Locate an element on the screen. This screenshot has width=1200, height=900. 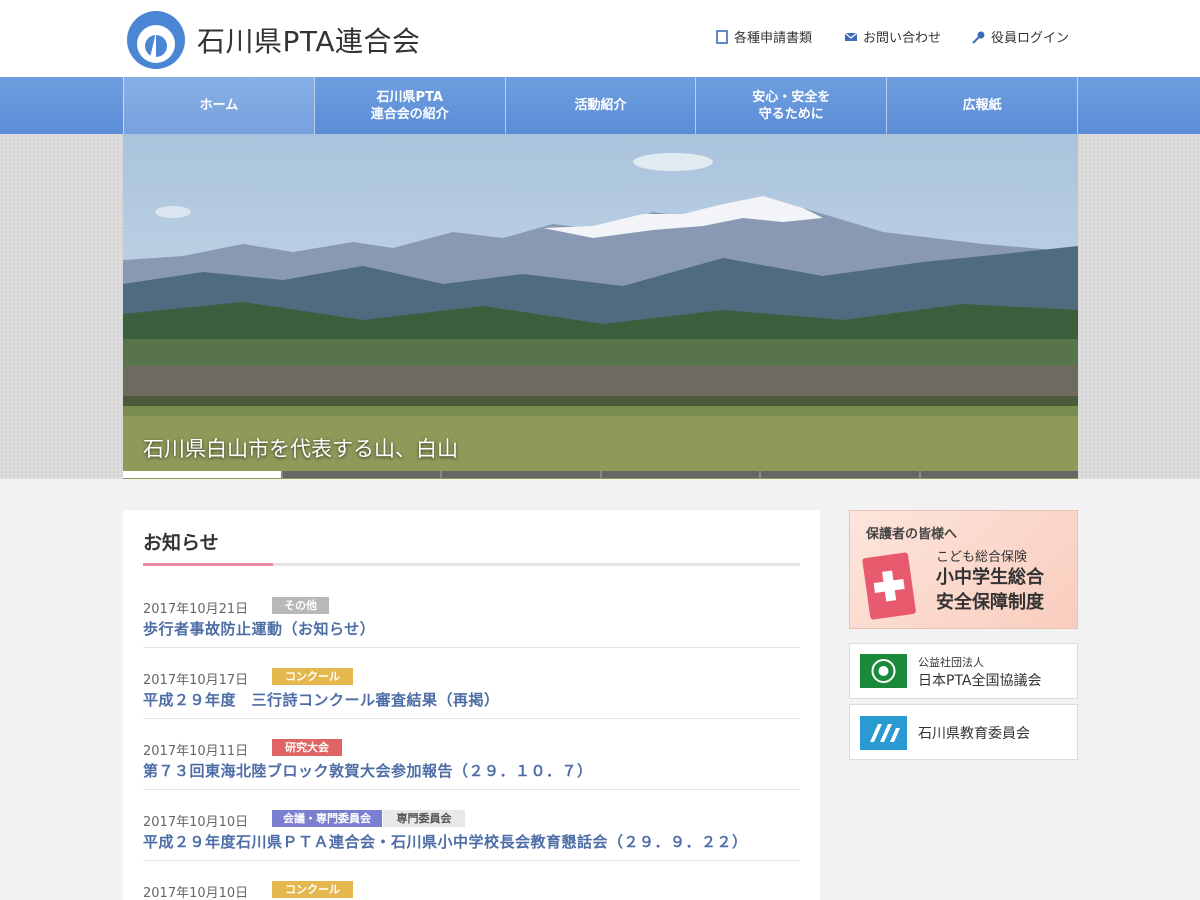
nav-item-about: 石川県PTA 連合会の紹介 is located at coordinates (409, 105).